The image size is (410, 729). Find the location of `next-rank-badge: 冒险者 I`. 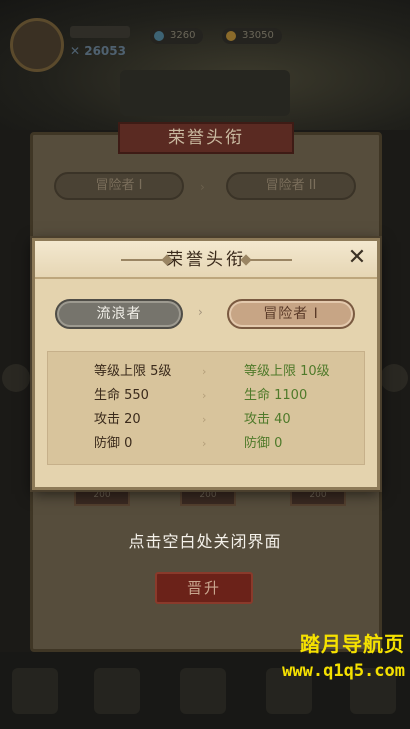

next-rank-badge: 冒险者 I is located at coordinates (291, 314).